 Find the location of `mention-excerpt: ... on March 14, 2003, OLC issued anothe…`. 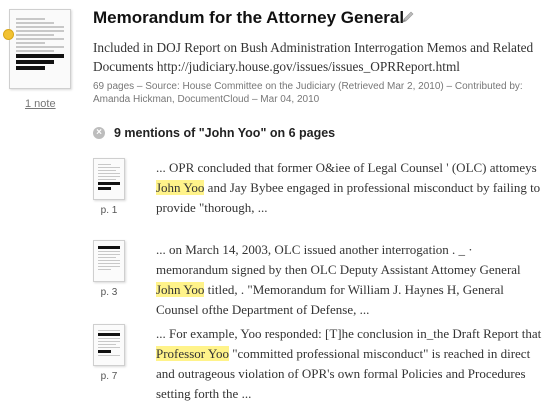

mention-excerpt: ... on March 14, 2003, OLC issued anothe… is located at coordinates (352, 280).